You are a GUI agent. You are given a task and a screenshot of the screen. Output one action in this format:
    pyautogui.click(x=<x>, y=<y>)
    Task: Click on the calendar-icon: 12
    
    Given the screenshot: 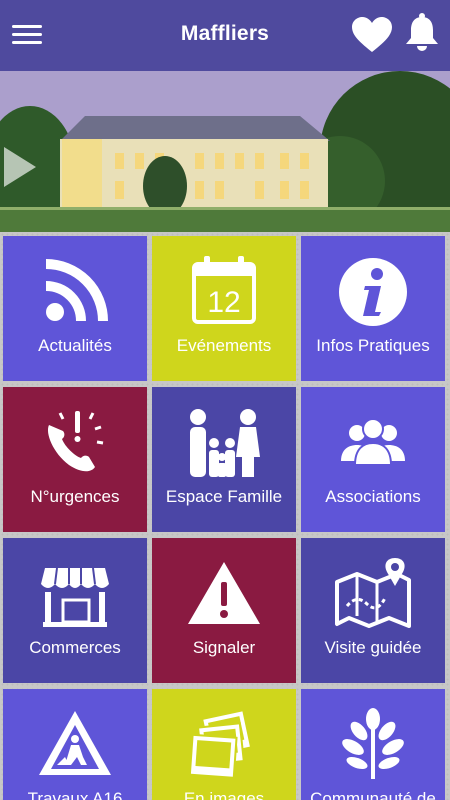 What is the action you would take?
    pyautogui.click(x=224, y=290)
    